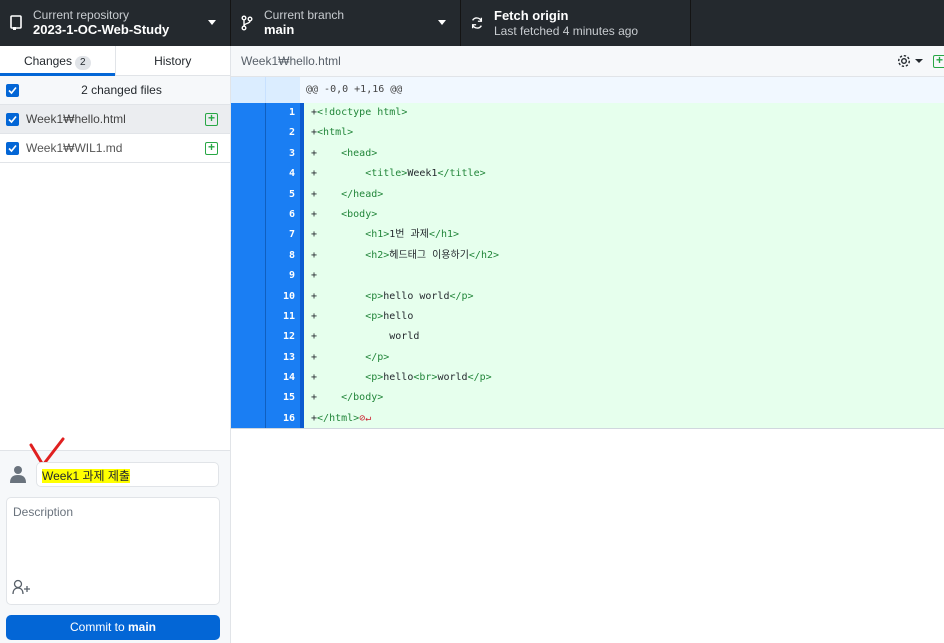 This screenshot has width=944, height=643. What do you see at coordinates (304, 15) in the screenshot?
I see `branch-label: Current branch` at bounding box center [304, 15].